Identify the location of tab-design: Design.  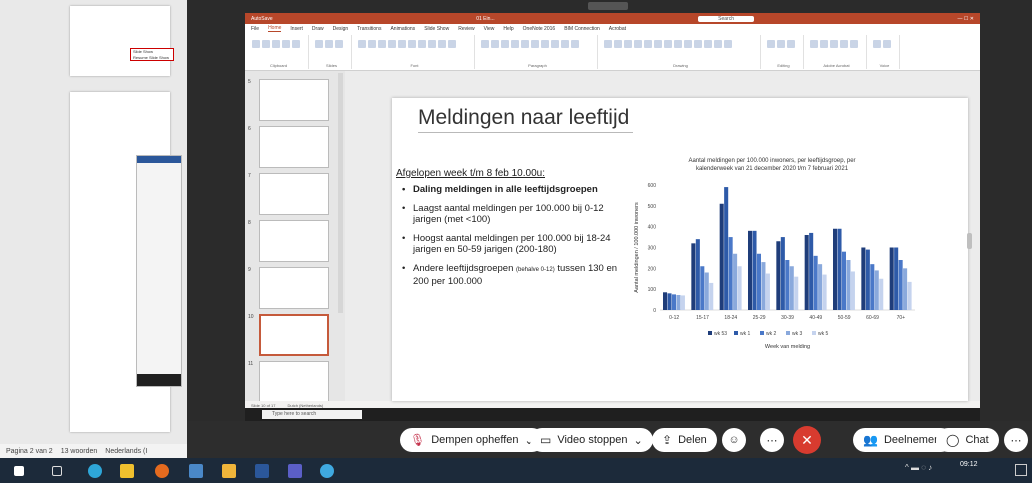
(341, 29).